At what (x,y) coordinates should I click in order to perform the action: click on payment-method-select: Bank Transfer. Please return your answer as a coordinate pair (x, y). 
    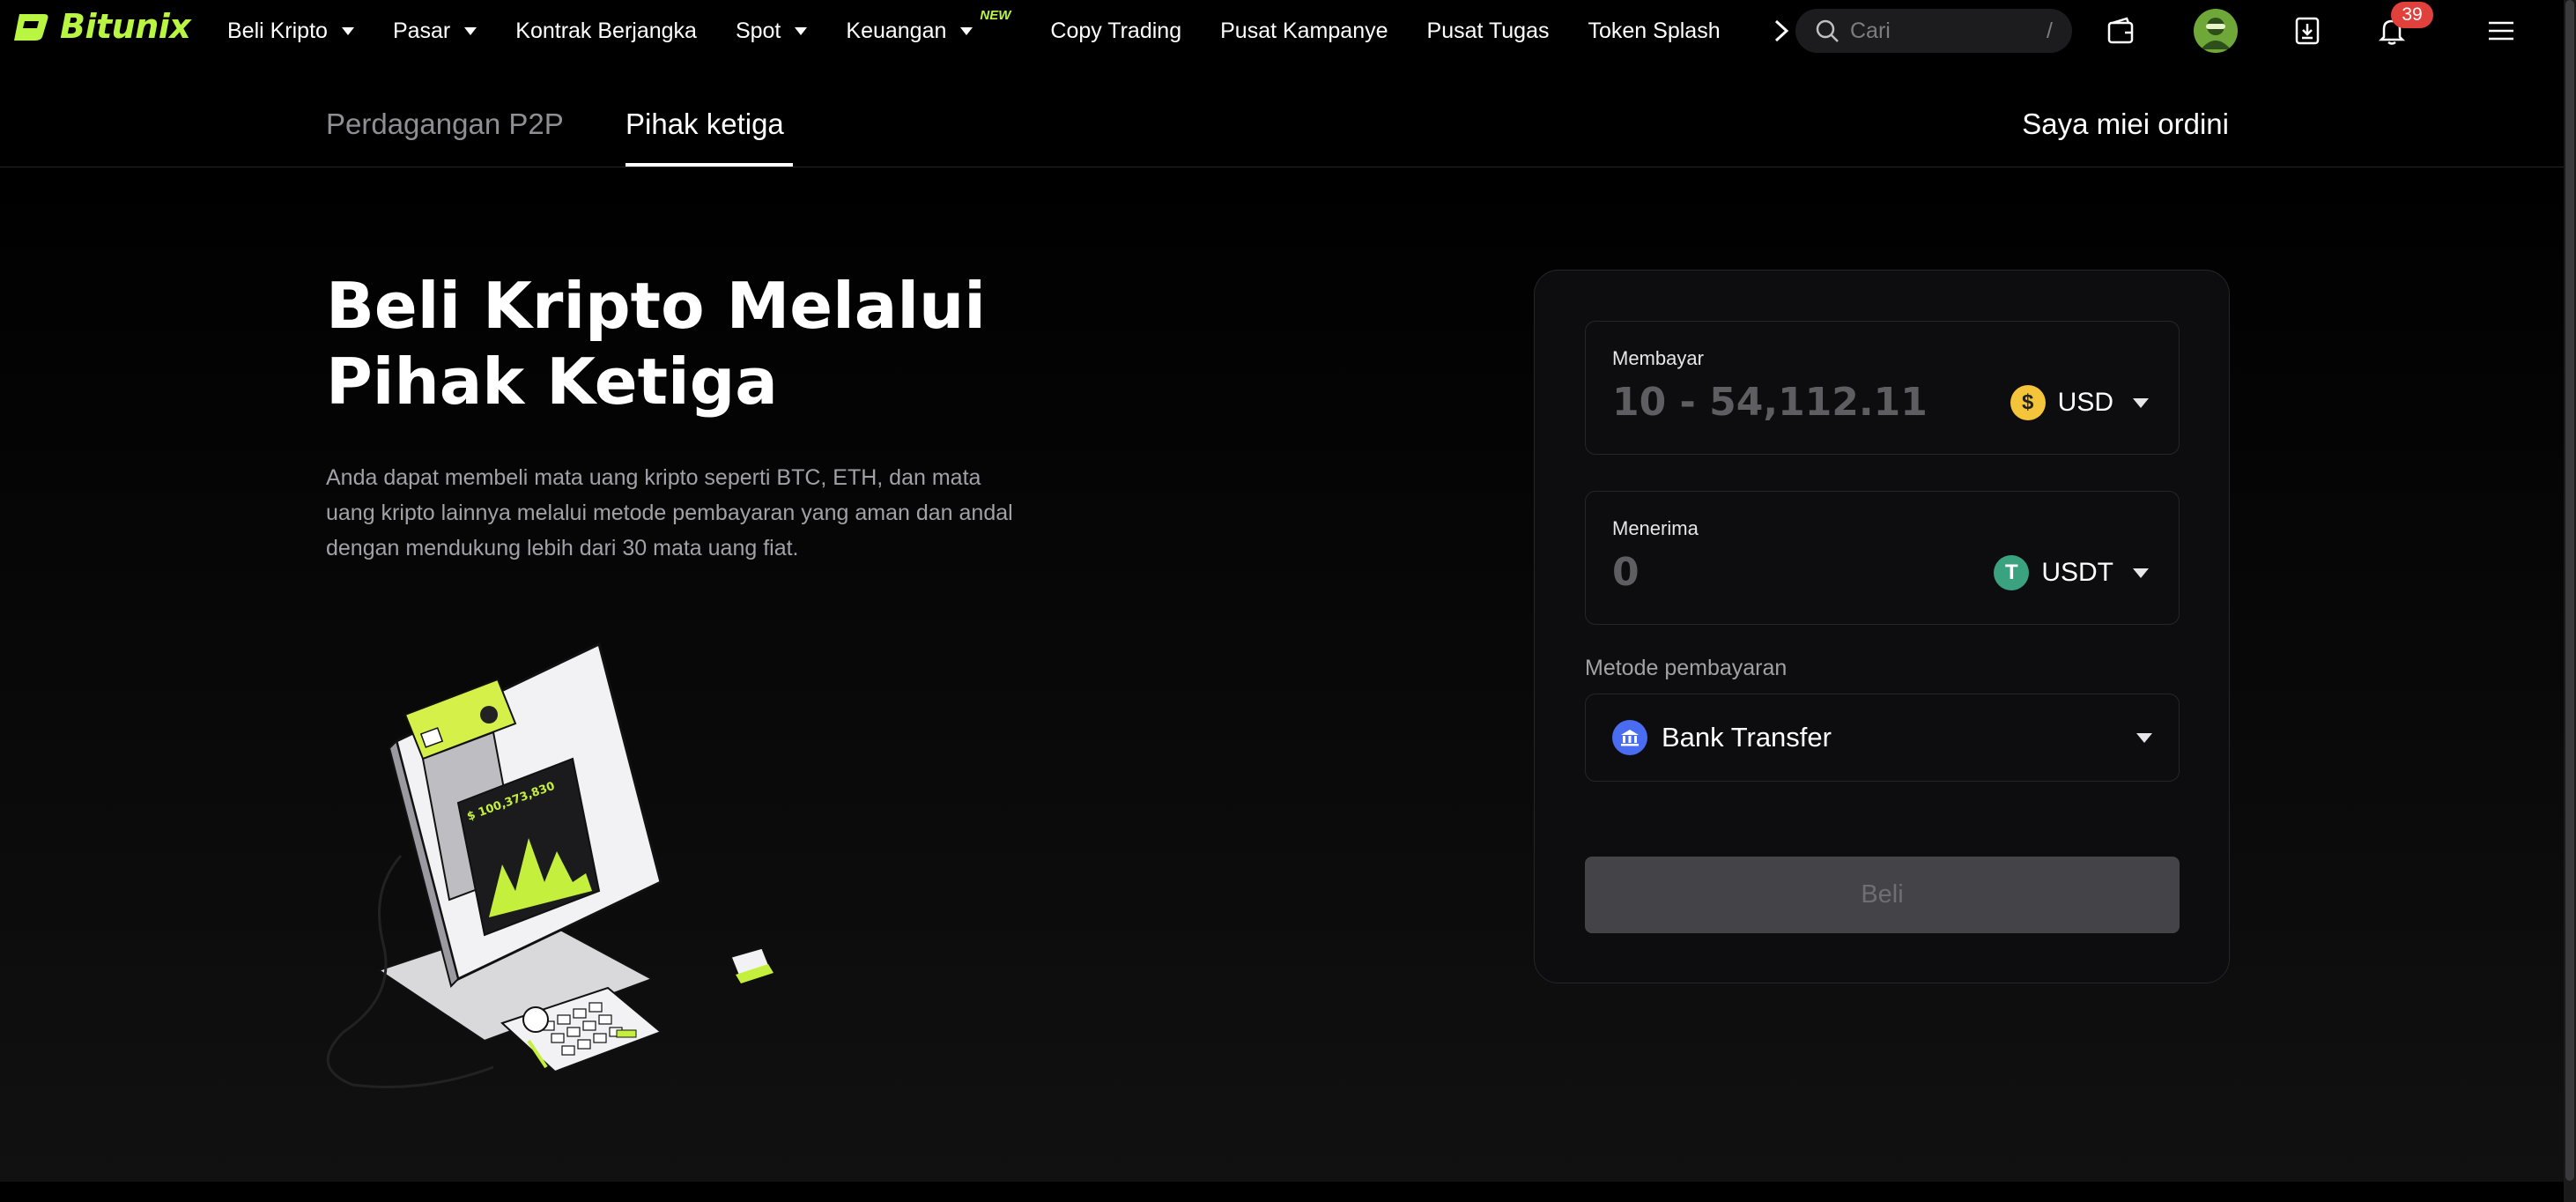
    Looking at the image, I should click on (1882, 738).